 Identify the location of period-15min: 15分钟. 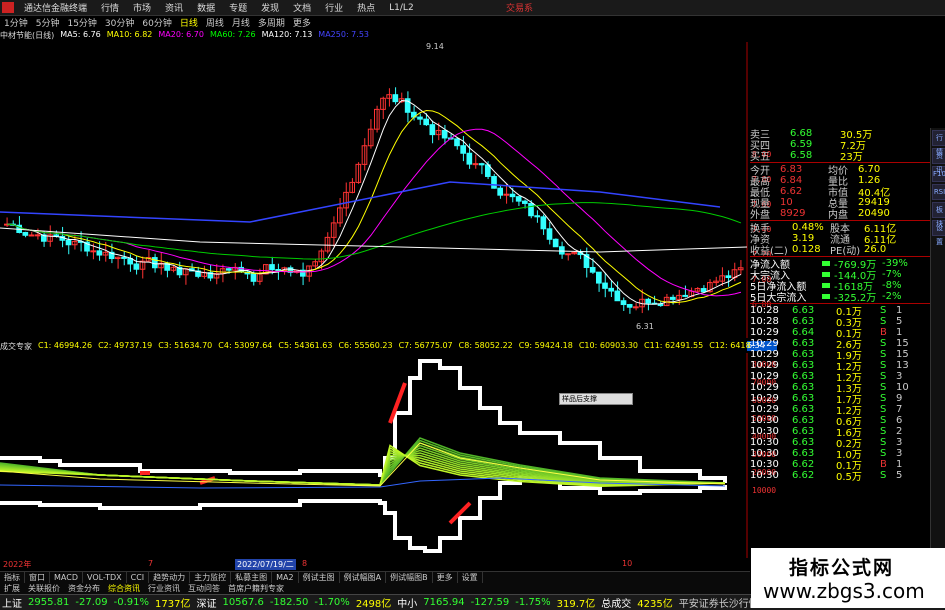
(81, 22).